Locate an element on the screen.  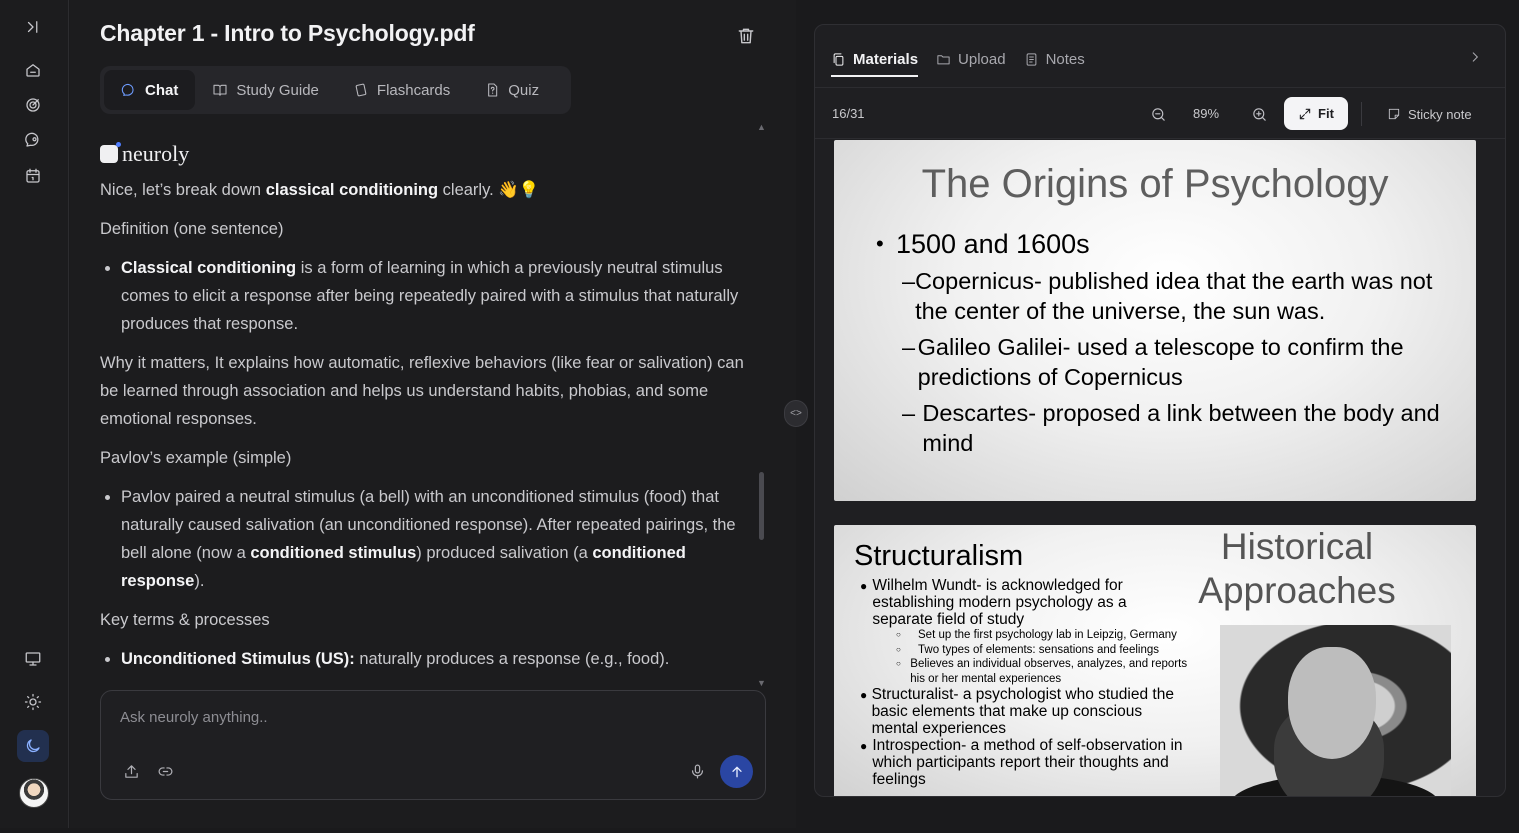
fit-label: Fit is located at coordinates (1326, 113).